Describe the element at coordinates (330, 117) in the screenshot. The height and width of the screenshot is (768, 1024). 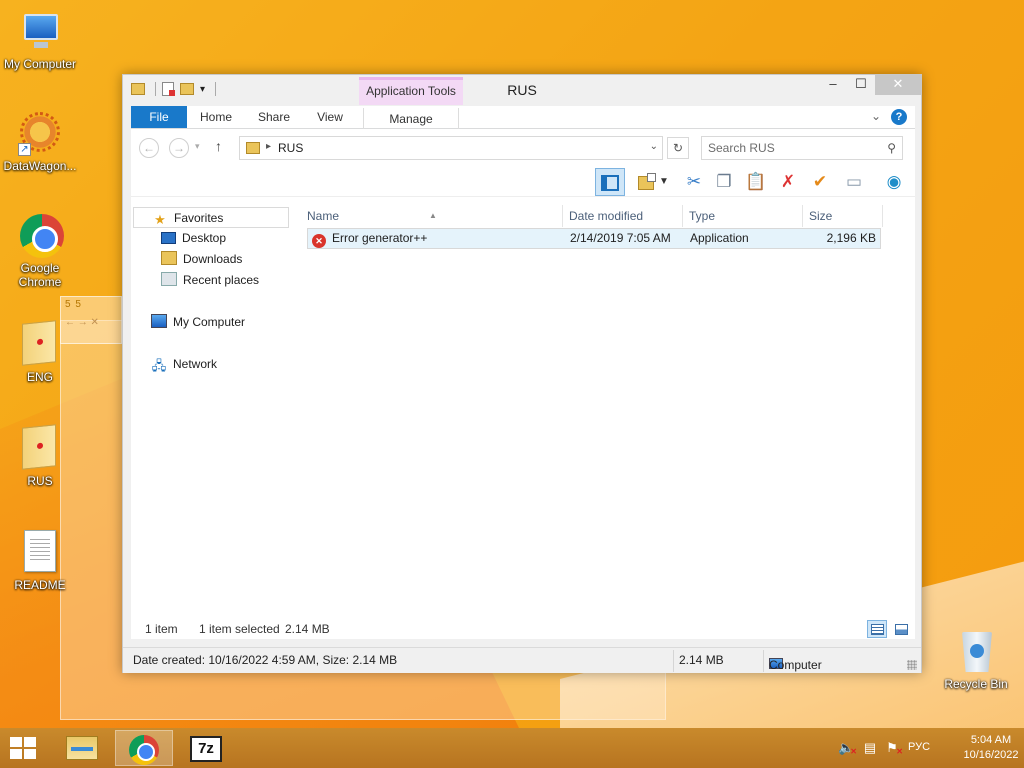
I see `tab-view: View` at that location.